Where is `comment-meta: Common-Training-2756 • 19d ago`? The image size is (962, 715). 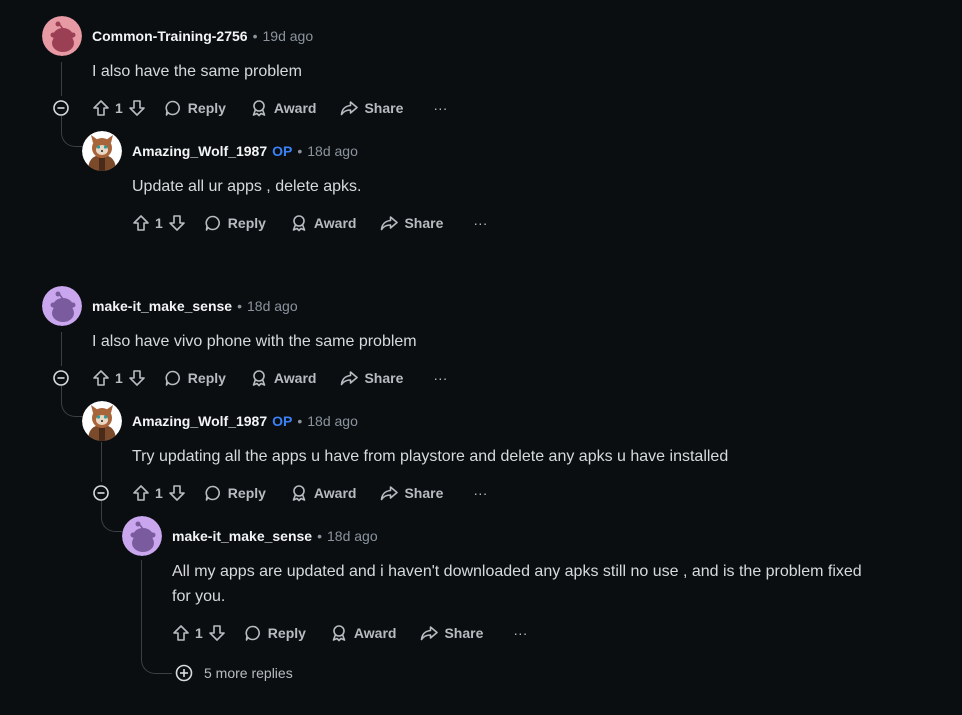
comment-meta: Common-Training-2756 • 19d ago is located at coordinates (202, 36).